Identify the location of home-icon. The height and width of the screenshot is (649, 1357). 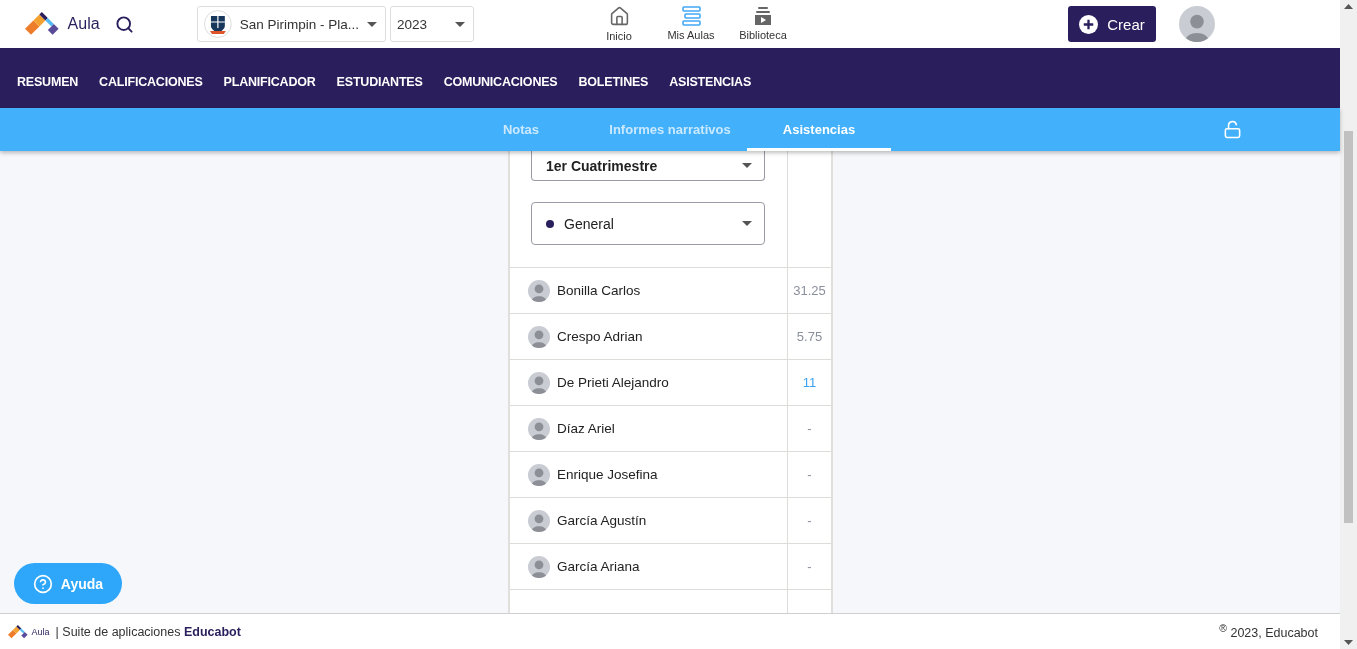
(619, 16).